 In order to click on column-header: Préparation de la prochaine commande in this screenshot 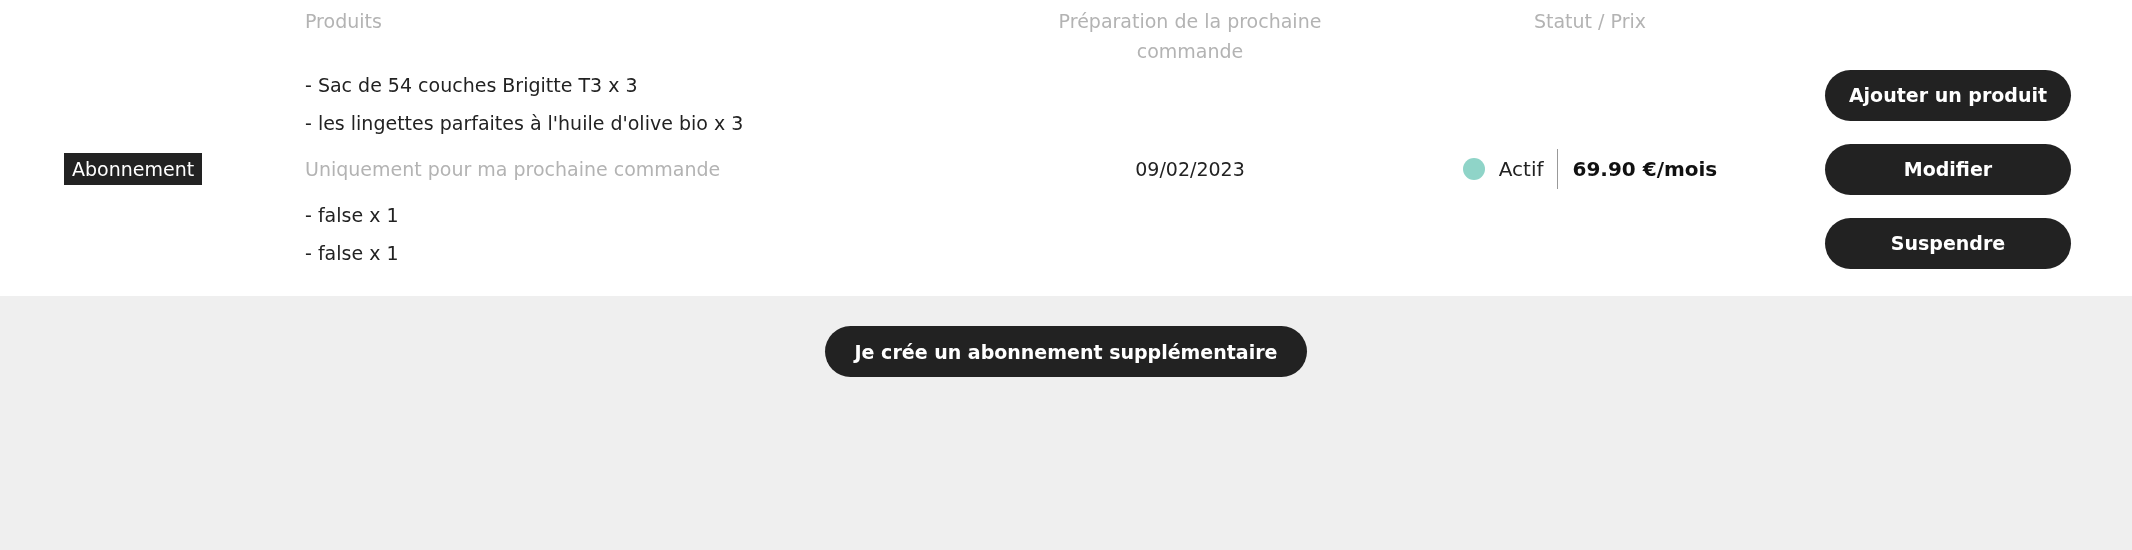, I will do `click(1190, 36)`.